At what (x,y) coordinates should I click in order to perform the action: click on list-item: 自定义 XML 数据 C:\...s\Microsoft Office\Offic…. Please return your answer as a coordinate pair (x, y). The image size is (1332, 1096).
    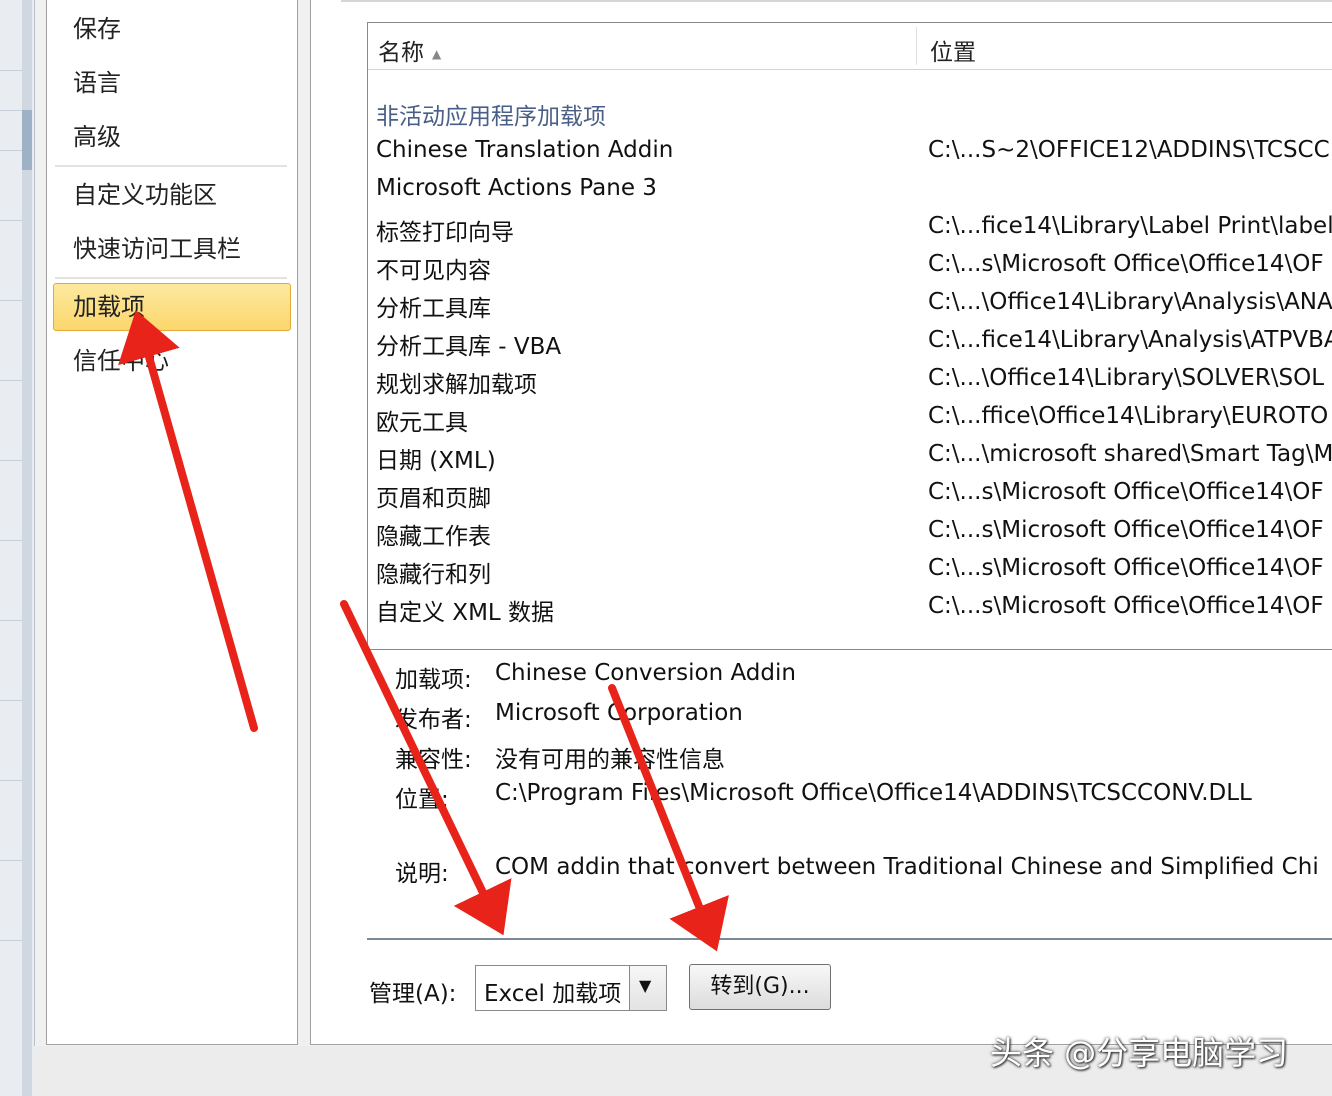
    Looking at the image, I should click on (850, 610).